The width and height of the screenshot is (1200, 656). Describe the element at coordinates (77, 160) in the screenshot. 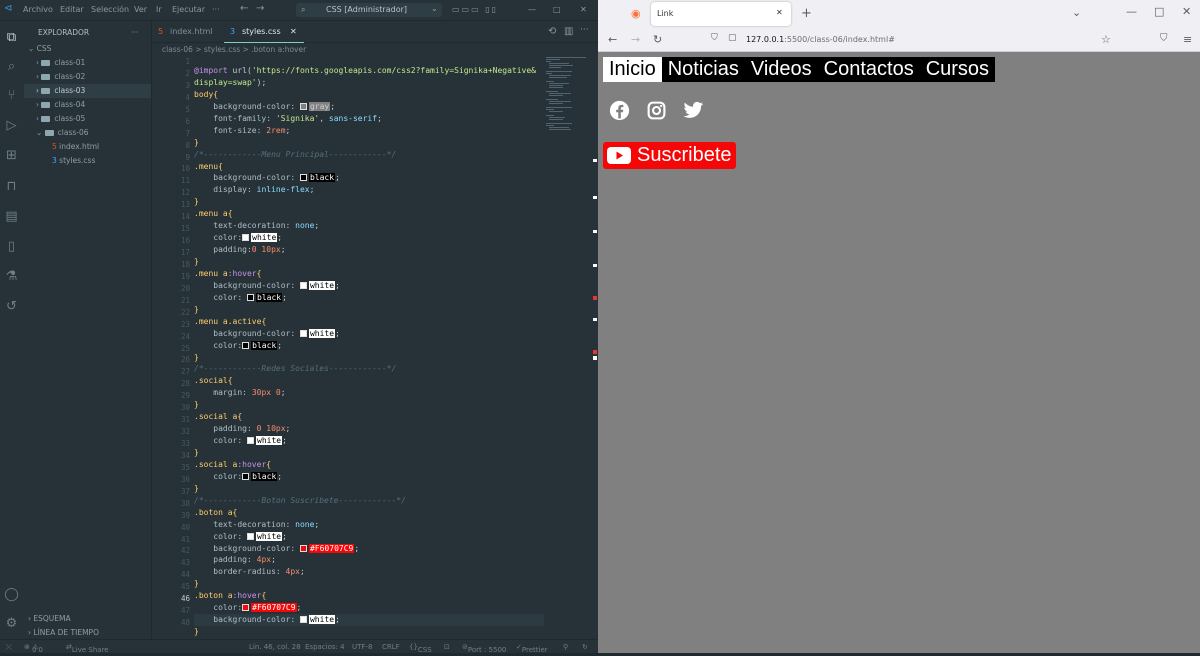

I see `file-label: styles.css` at that location.